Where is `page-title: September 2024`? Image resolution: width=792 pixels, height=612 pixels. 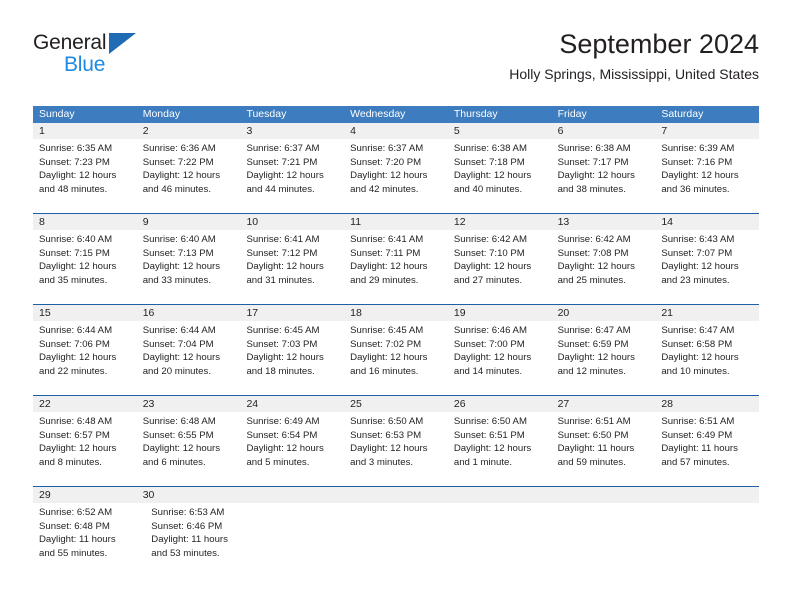 page-title: September 2024 is located at coordinates (659, 44).